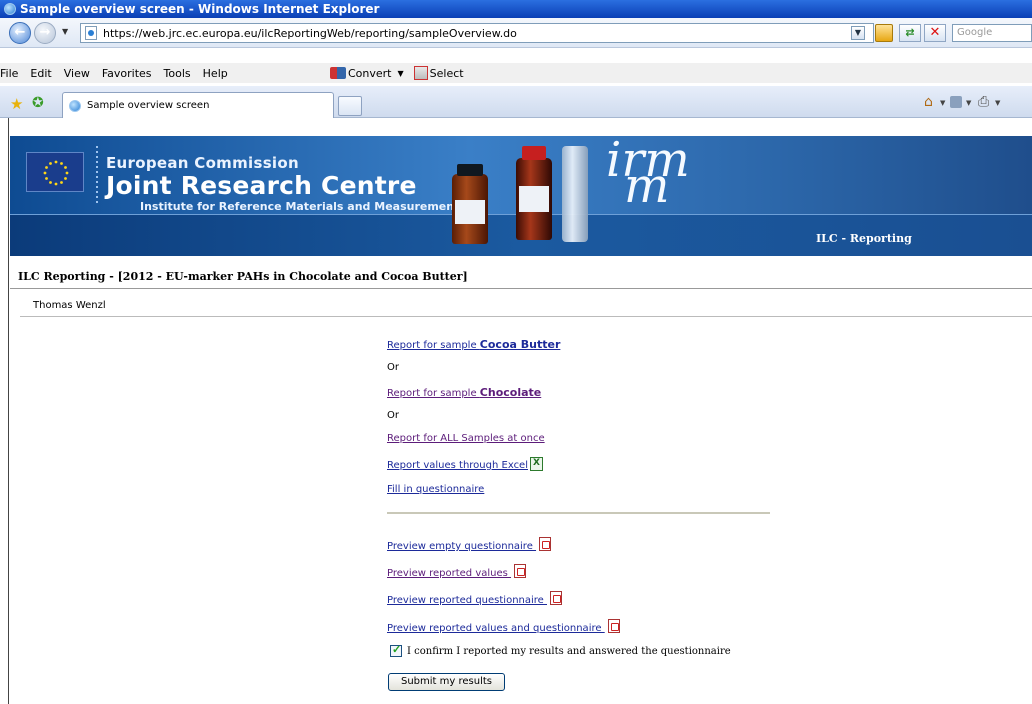 The width and height of the screenshot is (1032, 704). What do you see at coordinates (396, 650) in the screenshot?
I see `confirm-checkbox` at bounding box center [396, 650].